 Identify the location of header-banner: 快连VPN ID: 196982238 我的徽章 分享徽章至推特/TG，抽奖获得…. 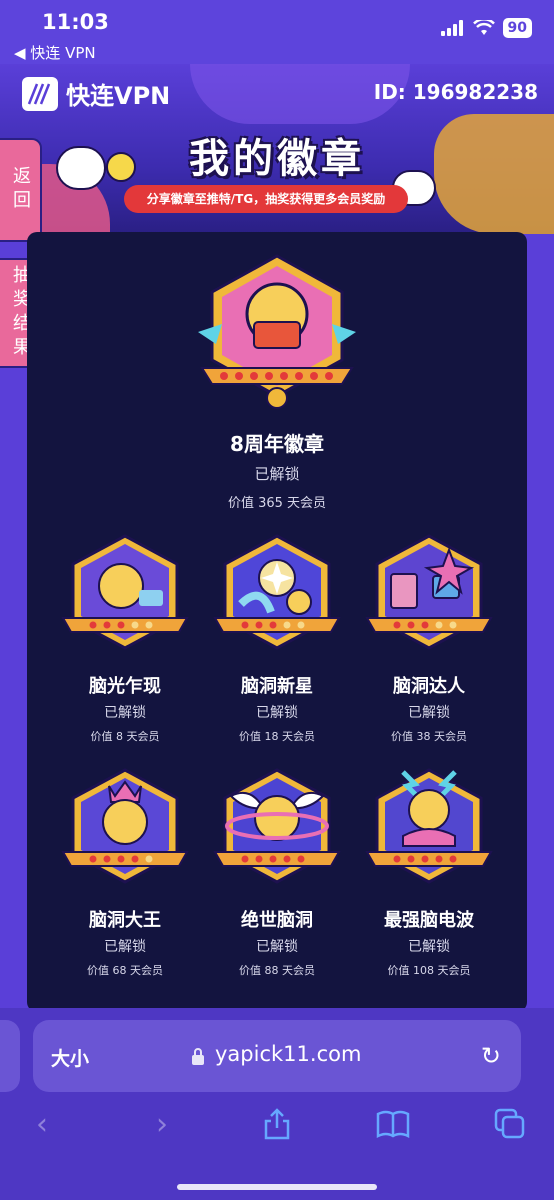
(277, 149).